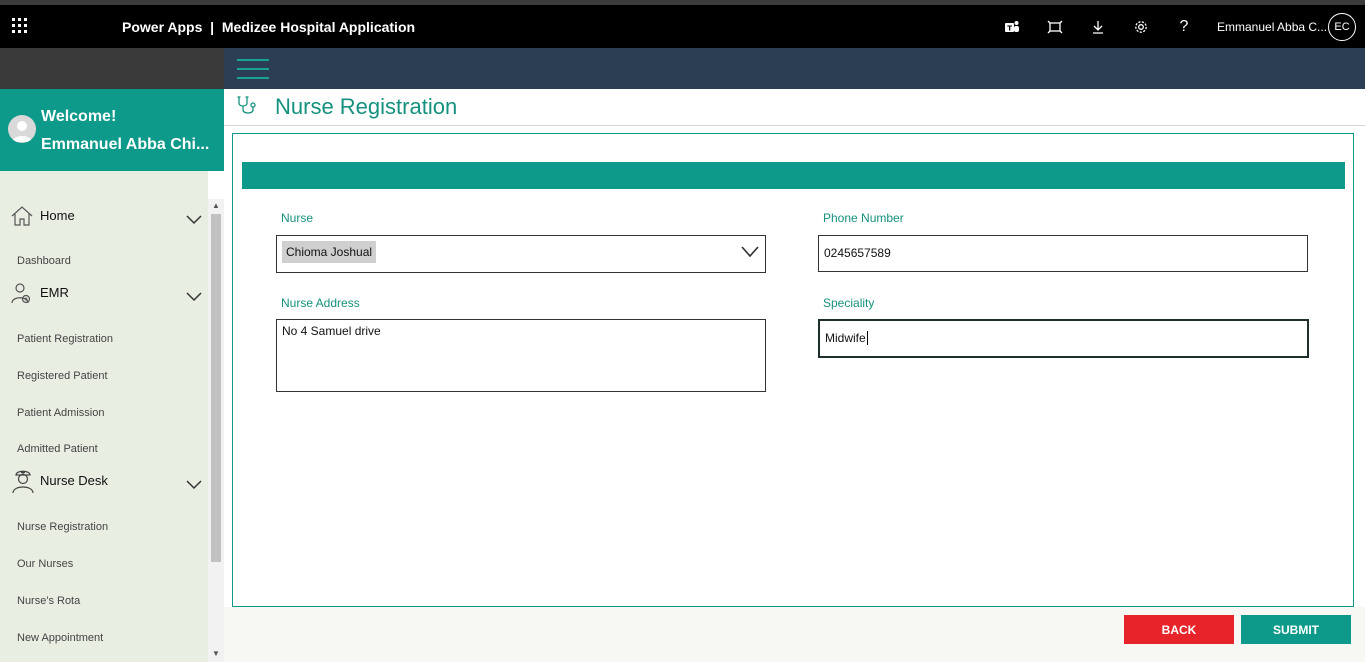 The height and width of the screenshot is (662, 1365). What do you see at coordinates (320, 303) in the screenshot?
I see `nurse-address-label: Nurse Address` at bounding box center [320, 303].